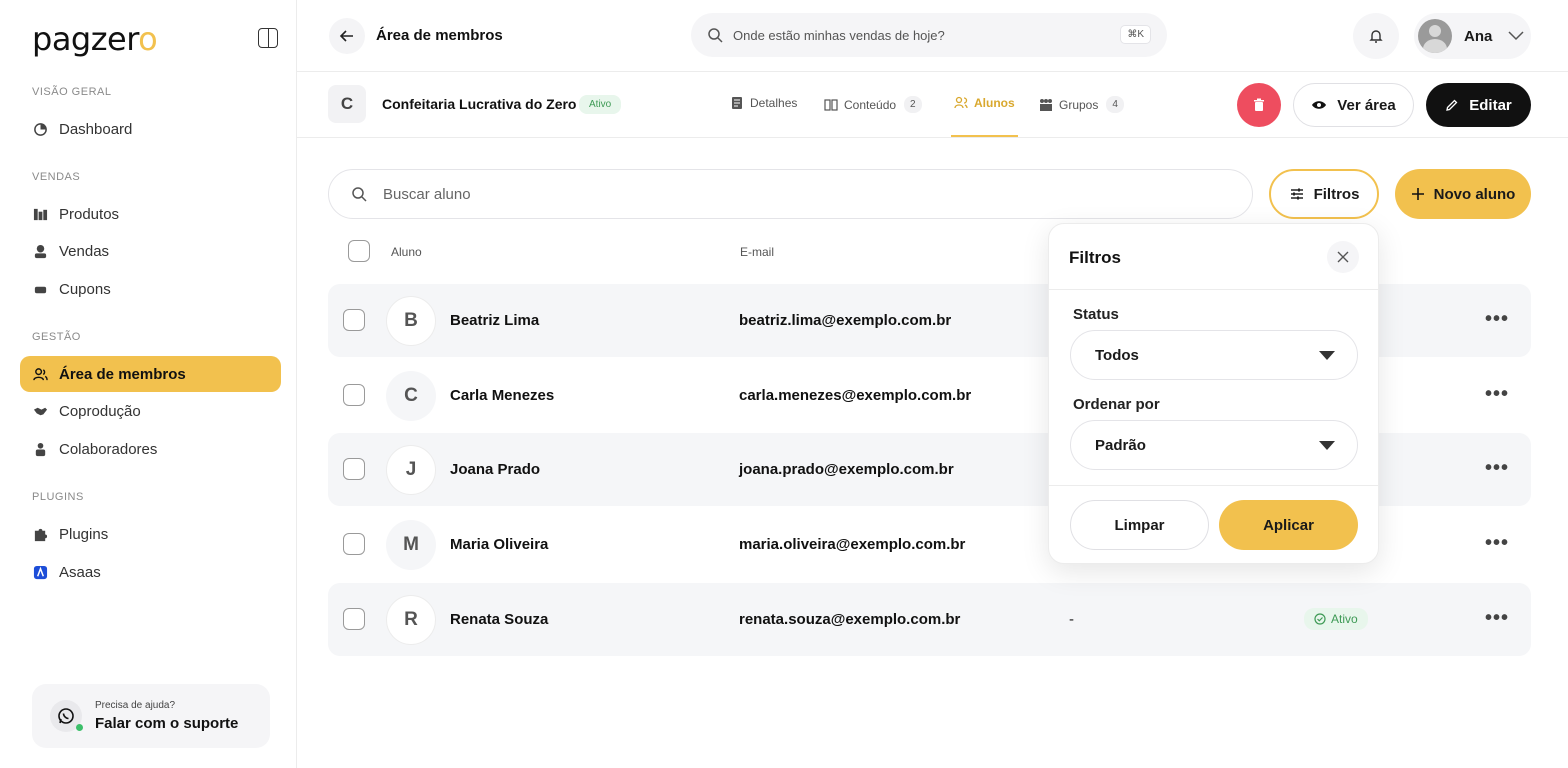 The image size is (1568, 768). Describe the element at coordinates (1376, 36) in the screenshot. I see `notifications-button` at that location.